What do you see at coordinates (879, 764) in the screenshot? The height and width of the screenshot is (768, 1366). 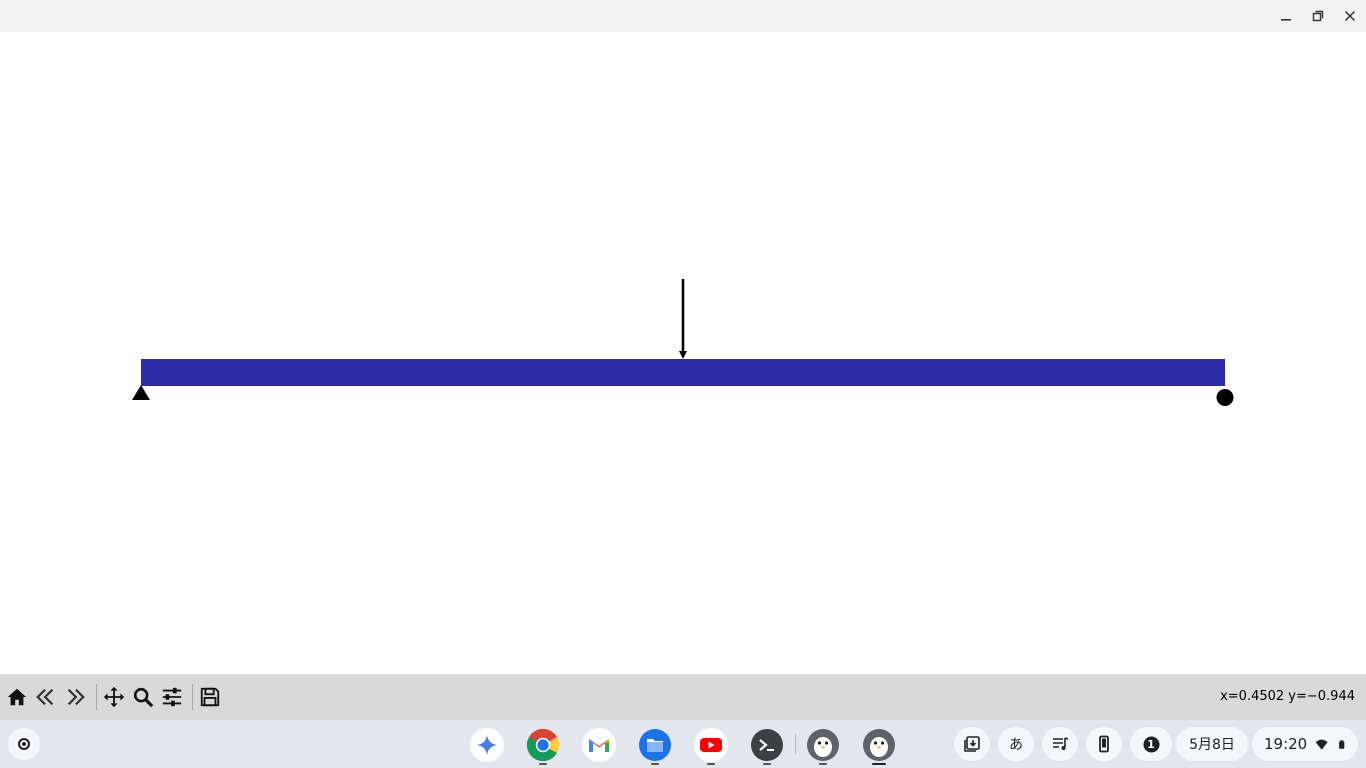 I see `active-window-indicator` at bounding box center [879, 764].